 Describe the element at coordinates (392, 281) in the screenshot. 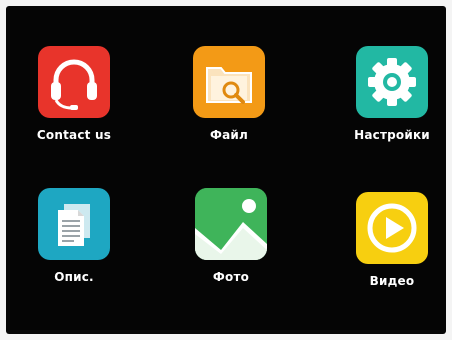

I see `app-label: Видео` at that location.